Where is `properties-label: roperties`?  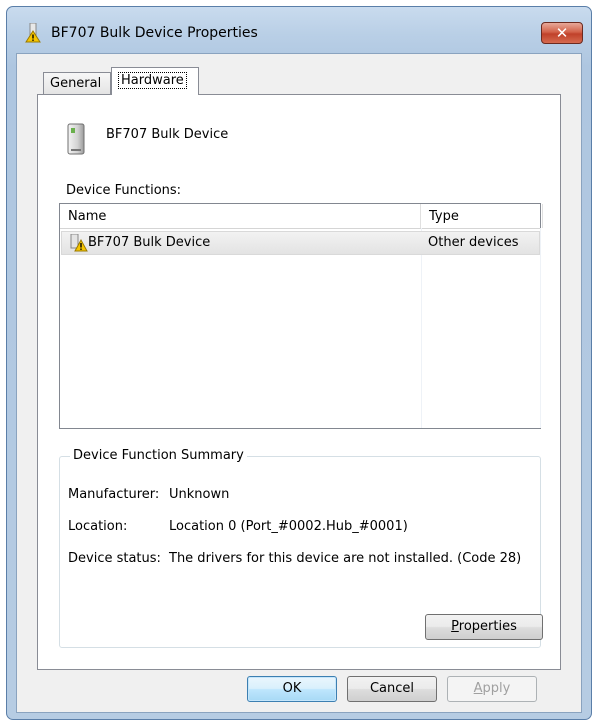 properties-label: roperties is located at coordinates (487, 626).